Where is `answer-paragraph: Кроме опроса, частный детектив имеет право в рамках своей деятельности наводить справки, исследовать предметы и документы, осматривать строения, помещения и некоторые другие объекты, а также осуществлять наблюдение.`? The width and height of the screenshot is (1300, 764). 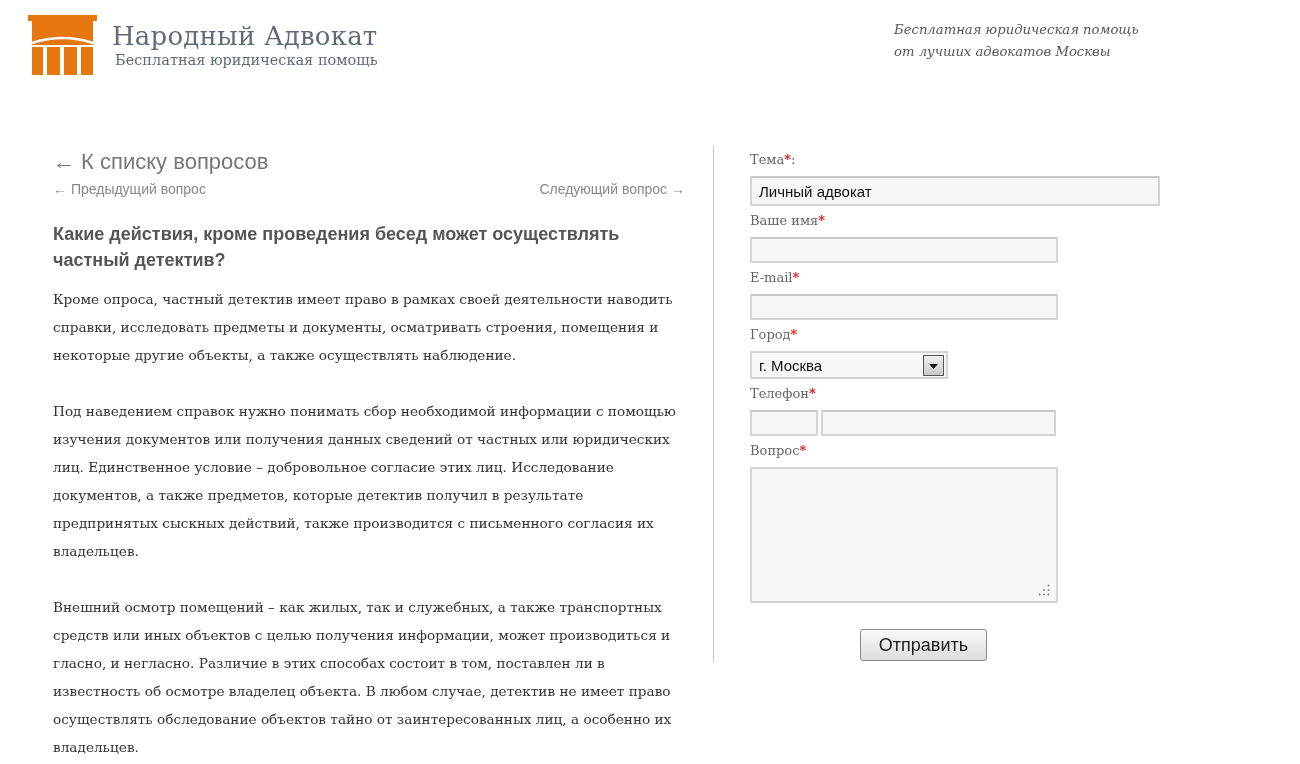
answer-paragraph: Кроме опроса, частный детектив имеет право в рамках своей деятельности наводить справки, исследовать предметы и документы, осматривать строения, помещения и некоторые другие объекты, а также осуществлять наблюдение. is located at coordinates (363, 327).